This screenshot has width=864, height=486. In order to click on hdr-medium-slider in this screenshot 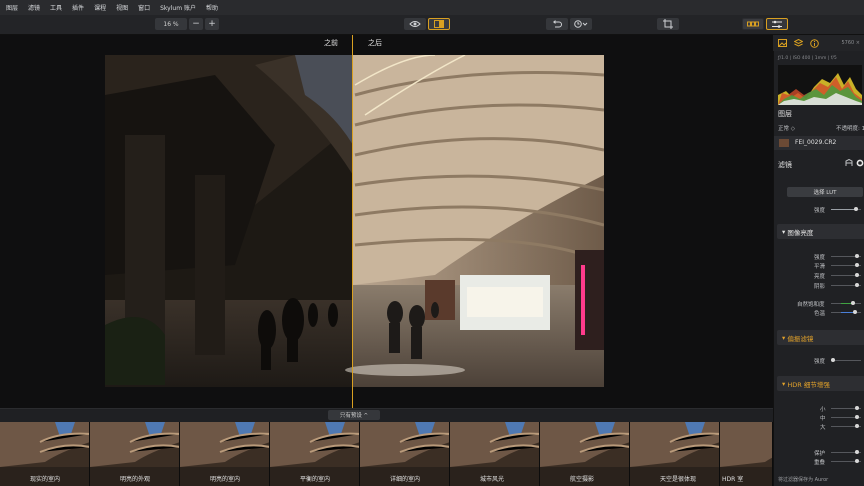, I will do `click(846, 417)`.